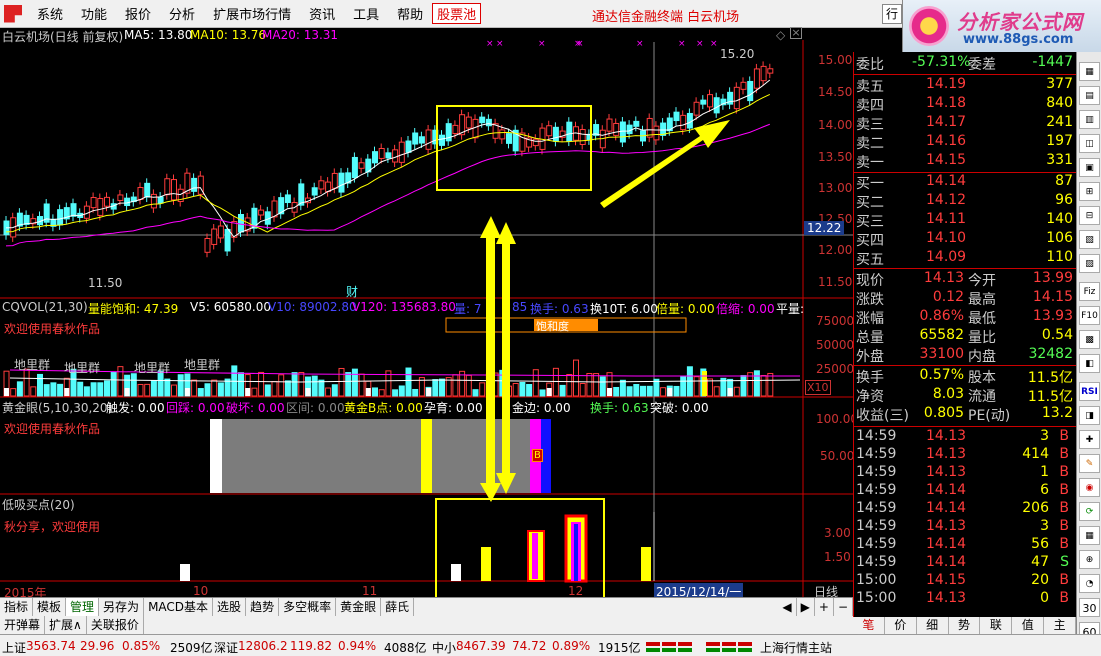 The width and height of the screenshot is (1101, 656). Describe the element at coordinates (843, 607) in the screenshot. I see `zoom-out-icon: −` at that location.